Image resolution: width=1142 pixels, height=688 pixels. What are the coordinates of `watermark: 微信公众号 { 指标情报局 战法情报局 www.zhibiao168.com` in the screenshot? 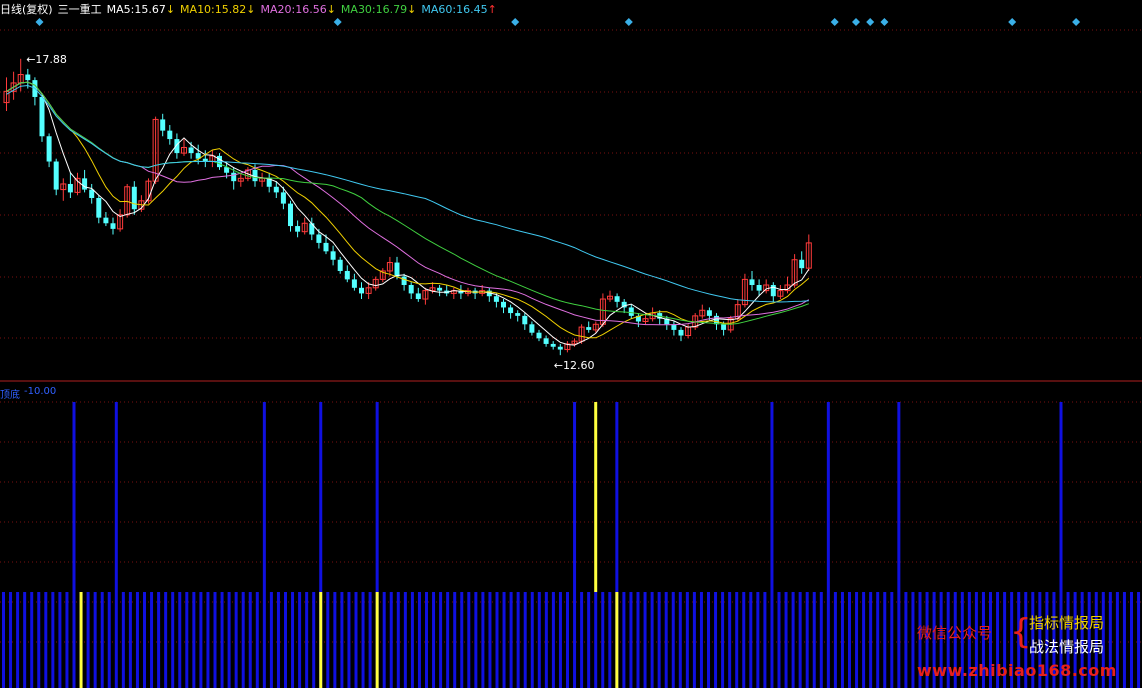 It's located at (1024, 648).